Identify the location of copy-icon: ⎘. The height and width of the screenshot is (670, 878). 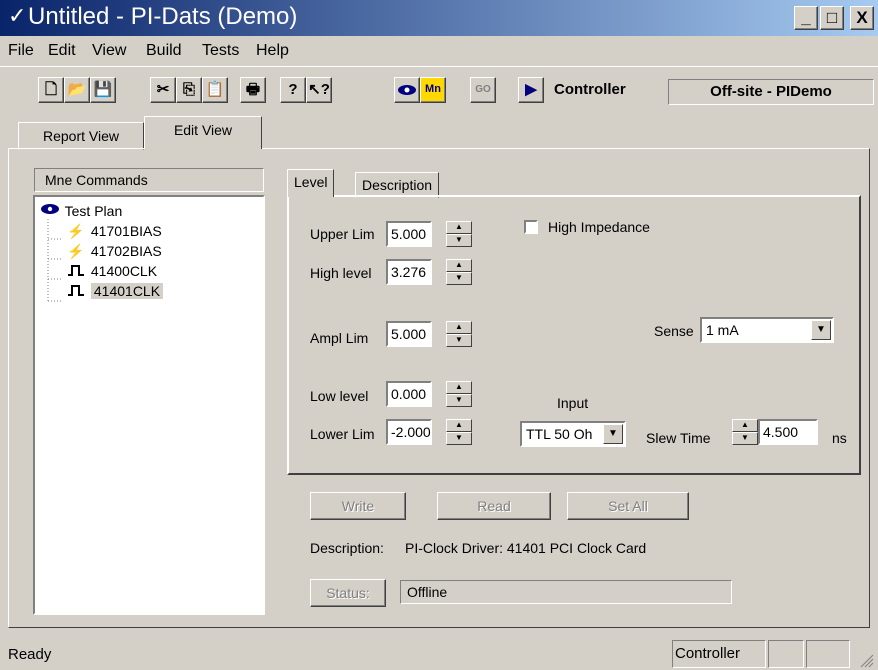
(189, 90).